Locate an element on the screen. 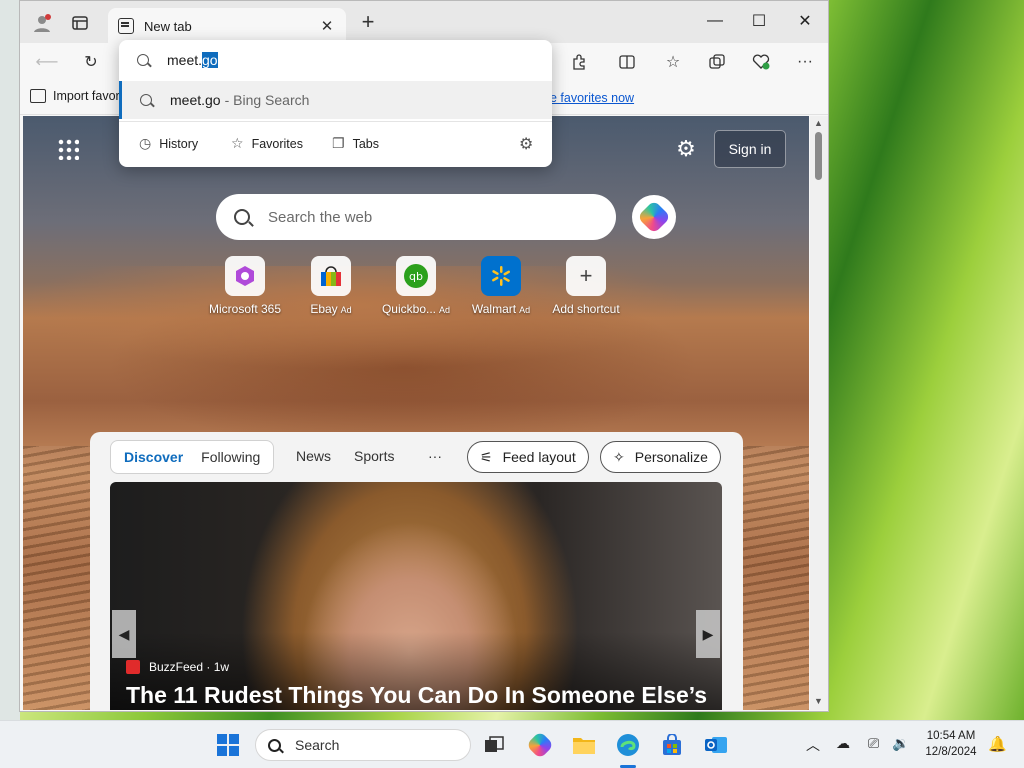 This screenshot has width=1024, height=768. add-shortcut-button: + Add shortcut is located at coordinates (586, 286).